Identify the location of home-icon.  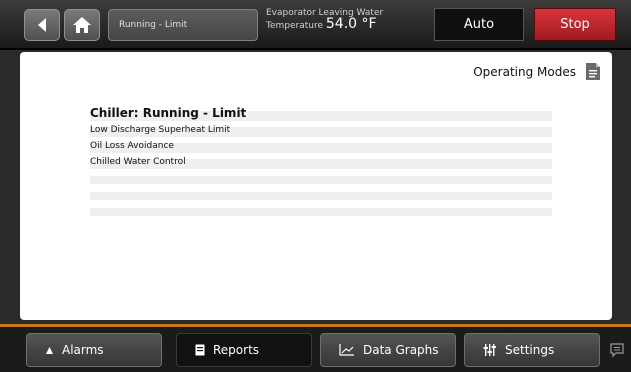
(82, 25).